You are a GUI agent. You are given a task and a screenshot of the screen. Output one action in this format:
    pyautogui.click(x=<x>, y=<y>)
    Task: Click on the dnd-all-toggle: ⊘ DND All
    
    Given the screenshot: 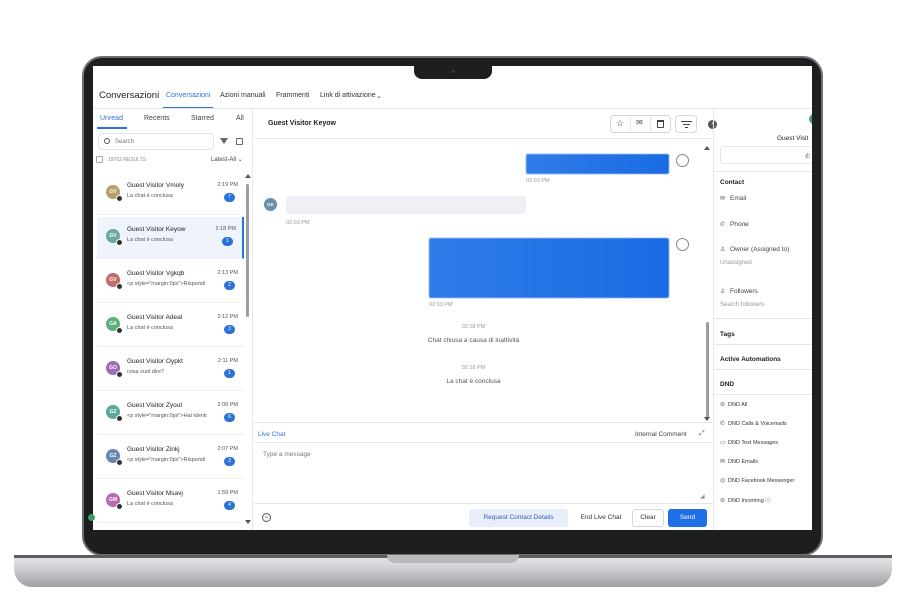 What is the action you would take?
    pyautogui.click(x=733, y=404)
    